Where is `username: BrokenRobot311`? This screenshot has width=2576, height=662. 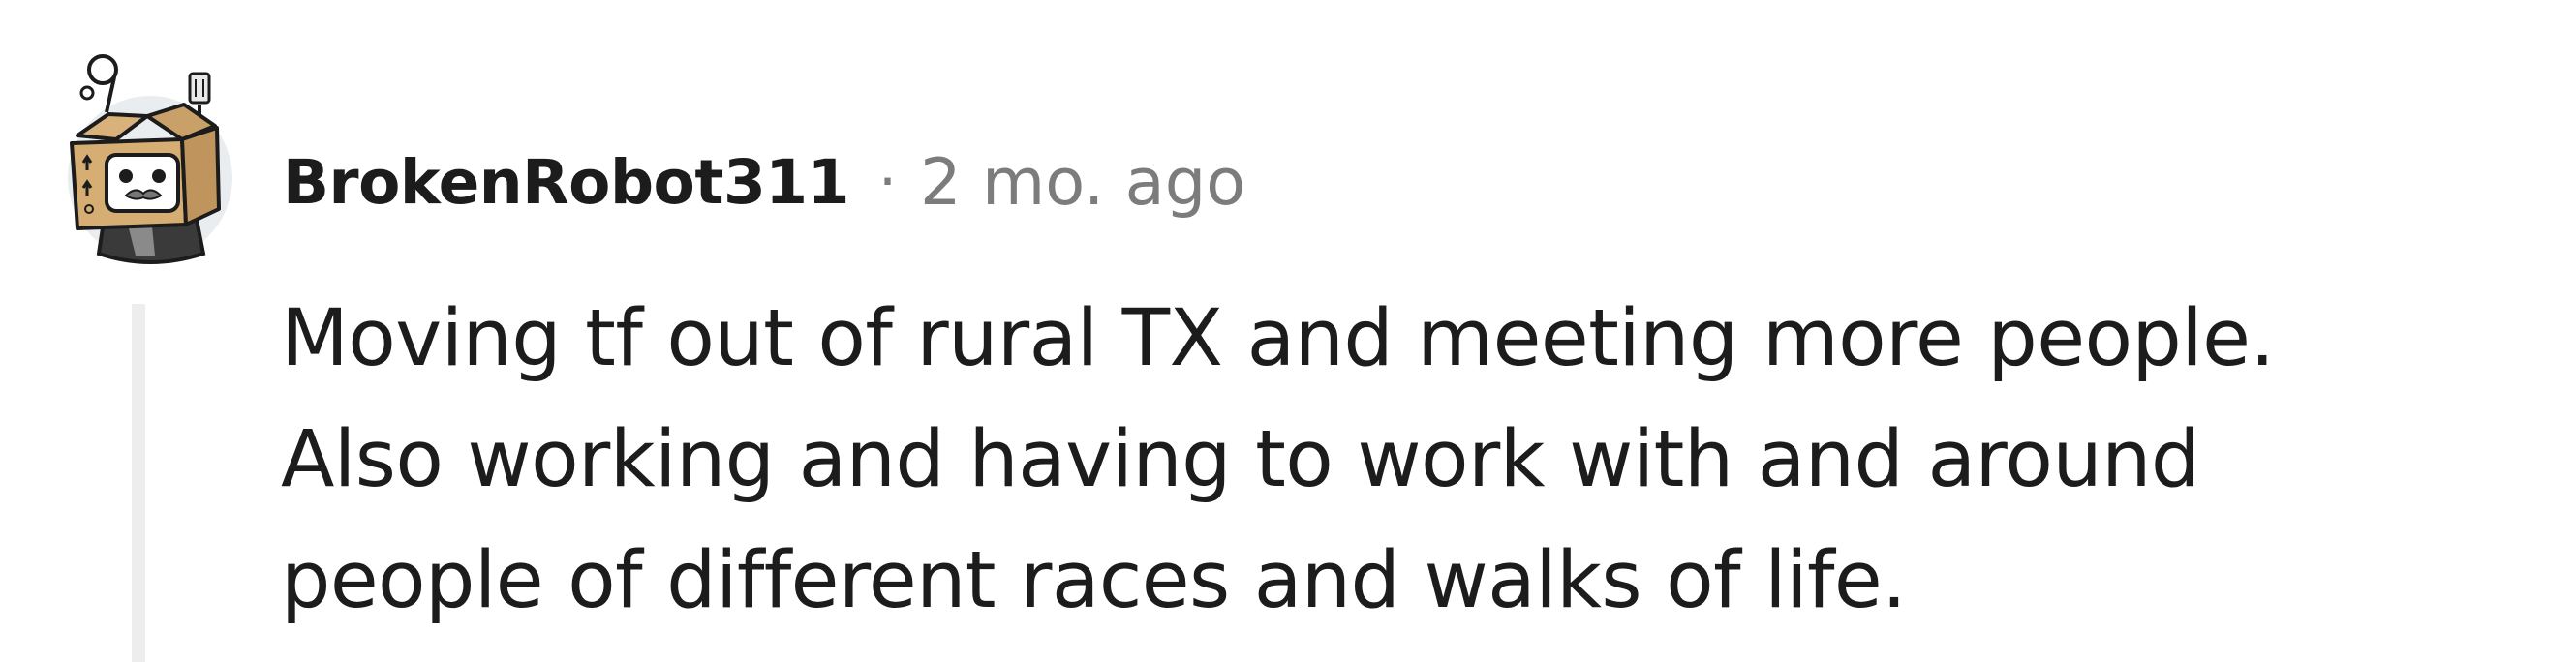
username: BrokenRobot311 is located at coordinates (566, 182).